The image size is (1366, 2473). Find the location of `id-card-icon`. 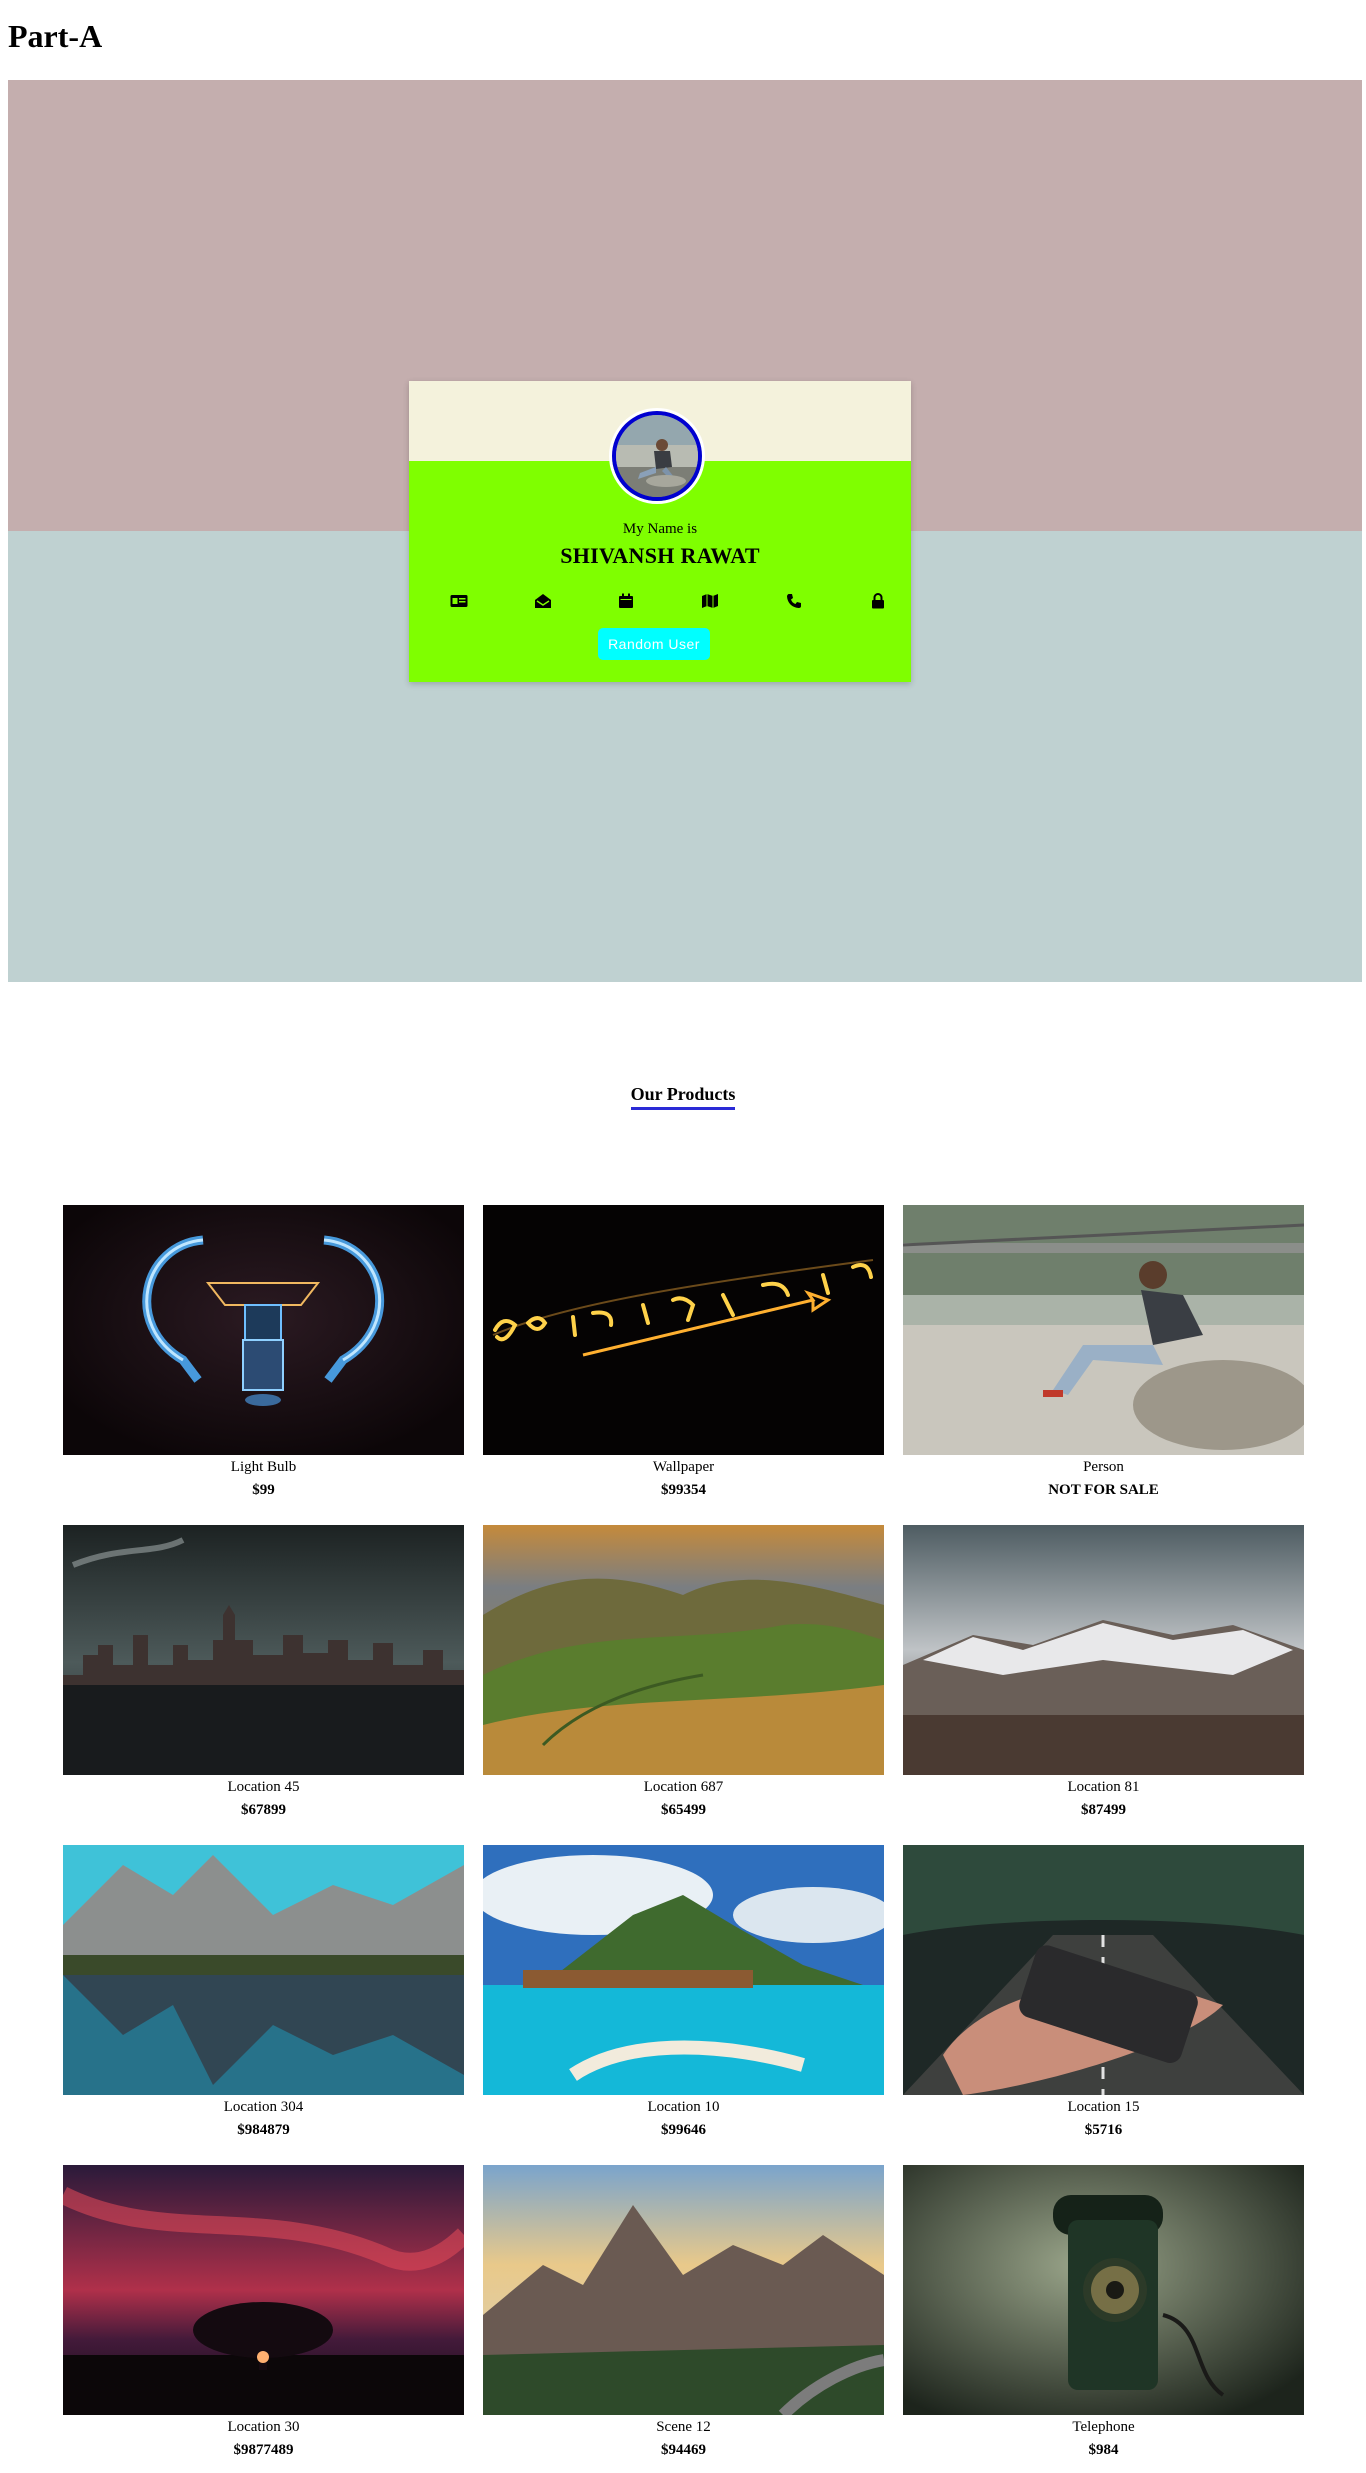

id-card-icon is located at coordinates (459, 601).